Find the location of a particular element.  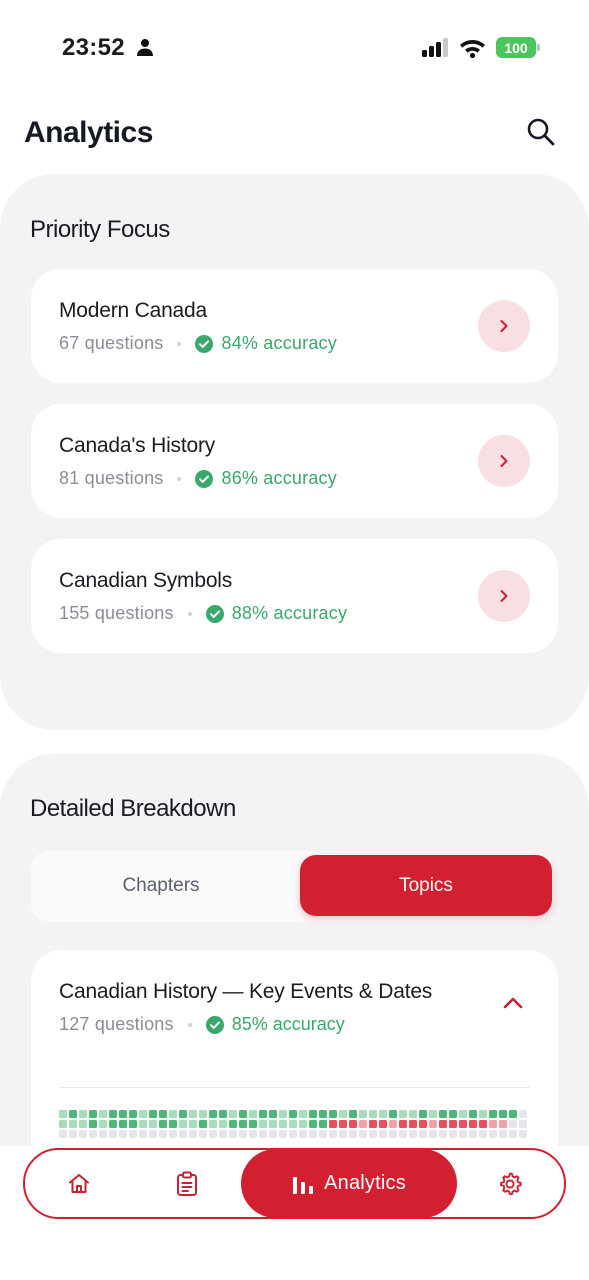

priority-card-meta: 81 questions 86% accuracy is located at coordinates (198, 478).